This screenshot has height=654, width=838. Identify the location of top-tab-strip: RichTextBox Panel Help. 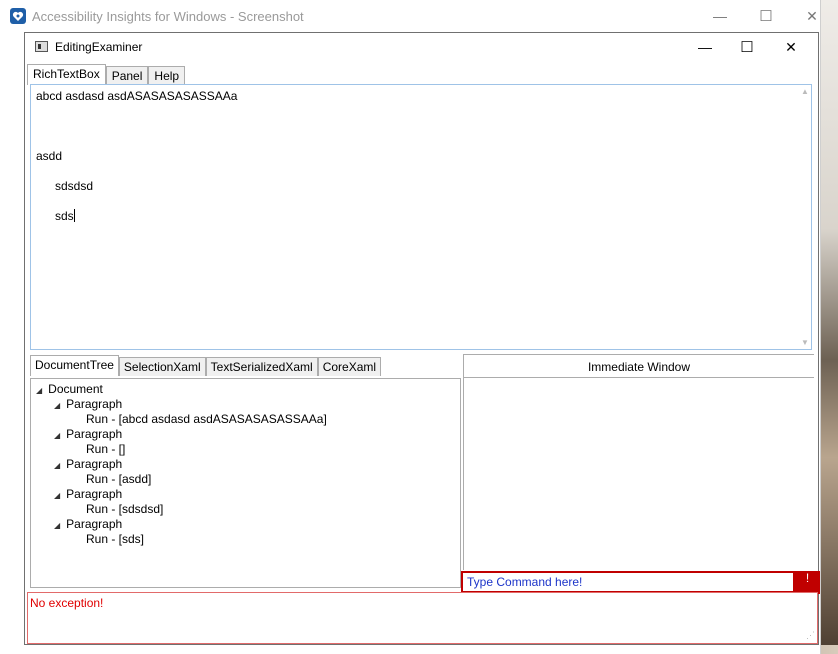
(106, 74).